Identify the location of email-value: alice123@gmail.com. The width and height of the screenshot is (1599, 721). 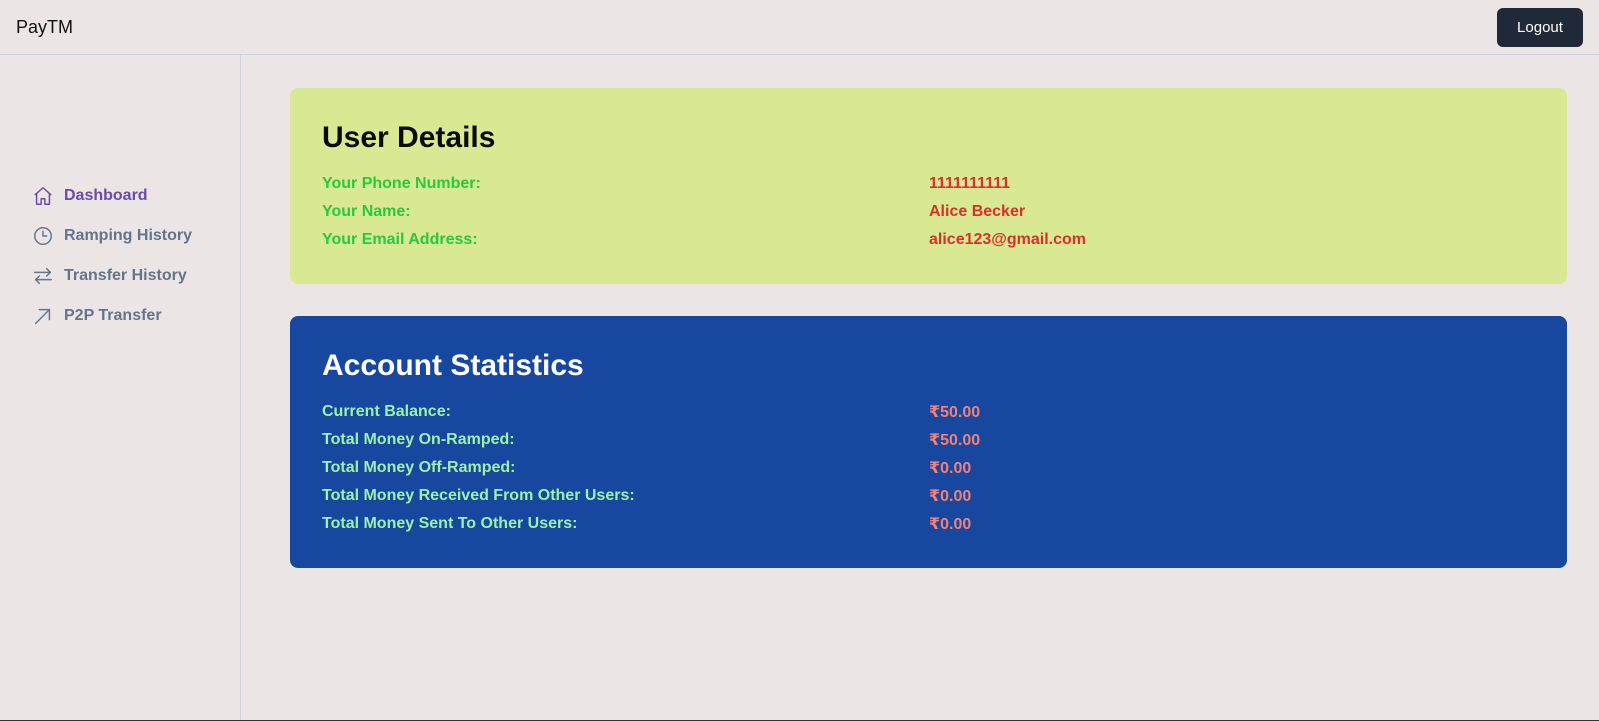
(1008, 239).